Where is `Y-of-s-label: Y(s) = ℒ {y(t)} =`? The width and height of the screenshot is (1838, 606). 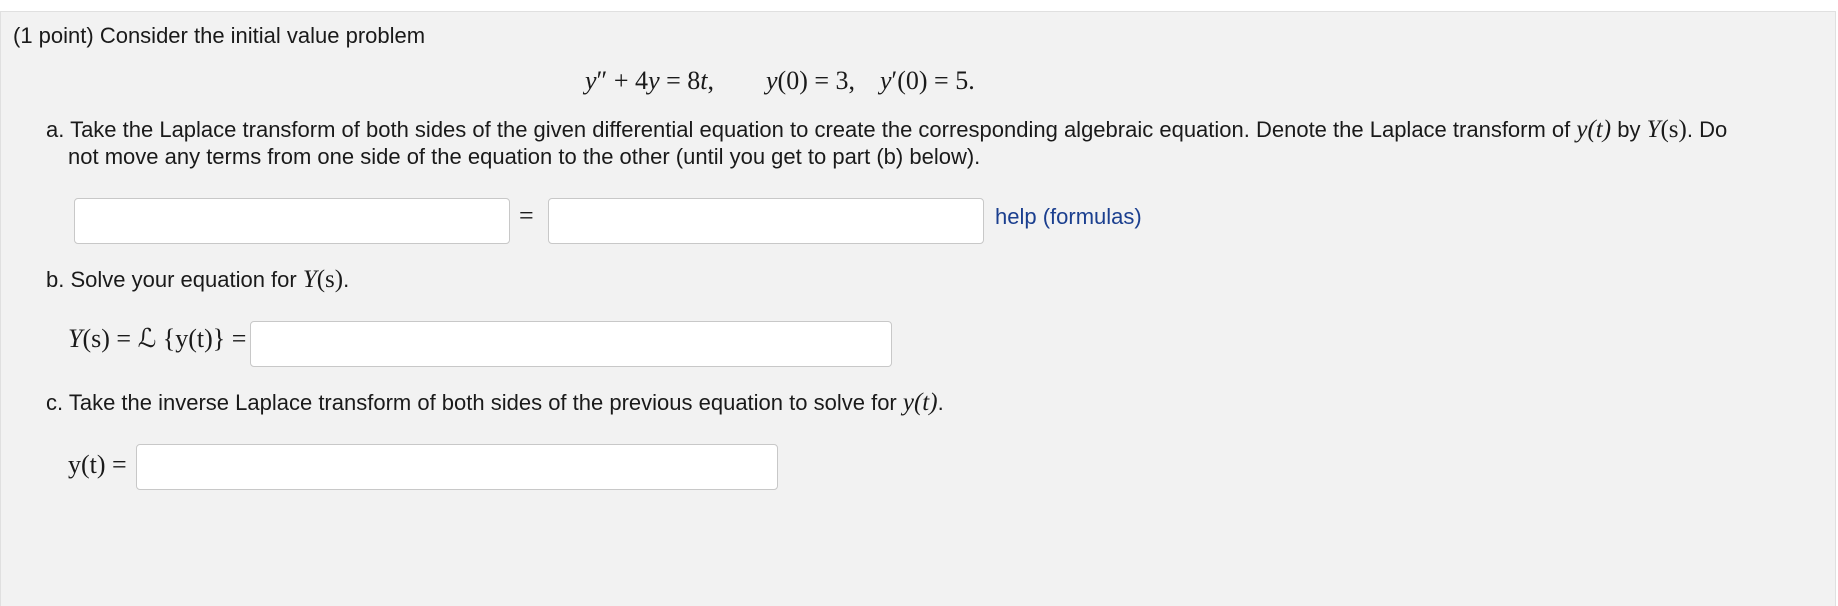 Y-of-s-label: Y(s) = ℒ {y(t)} = is located at coordinates (157, 338).